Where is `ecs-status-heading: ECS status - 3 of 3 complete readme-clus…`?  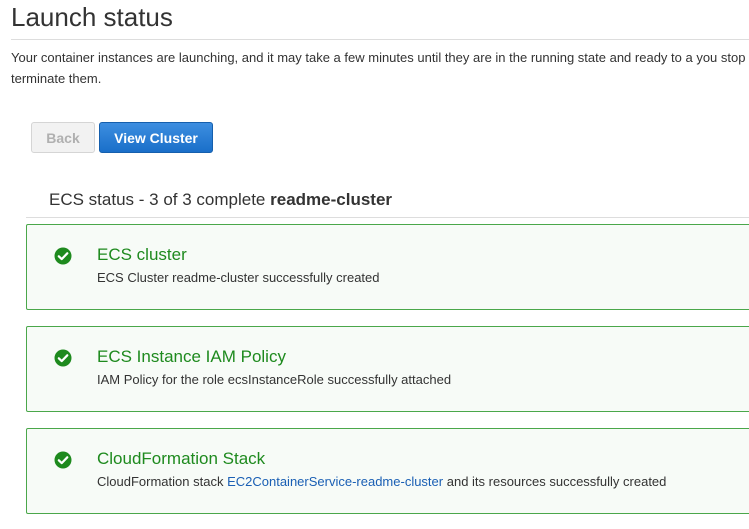 ecs-status-heading: ECS status - 3 of 3 complete readme-clus… is located at coordinates (220, 200).